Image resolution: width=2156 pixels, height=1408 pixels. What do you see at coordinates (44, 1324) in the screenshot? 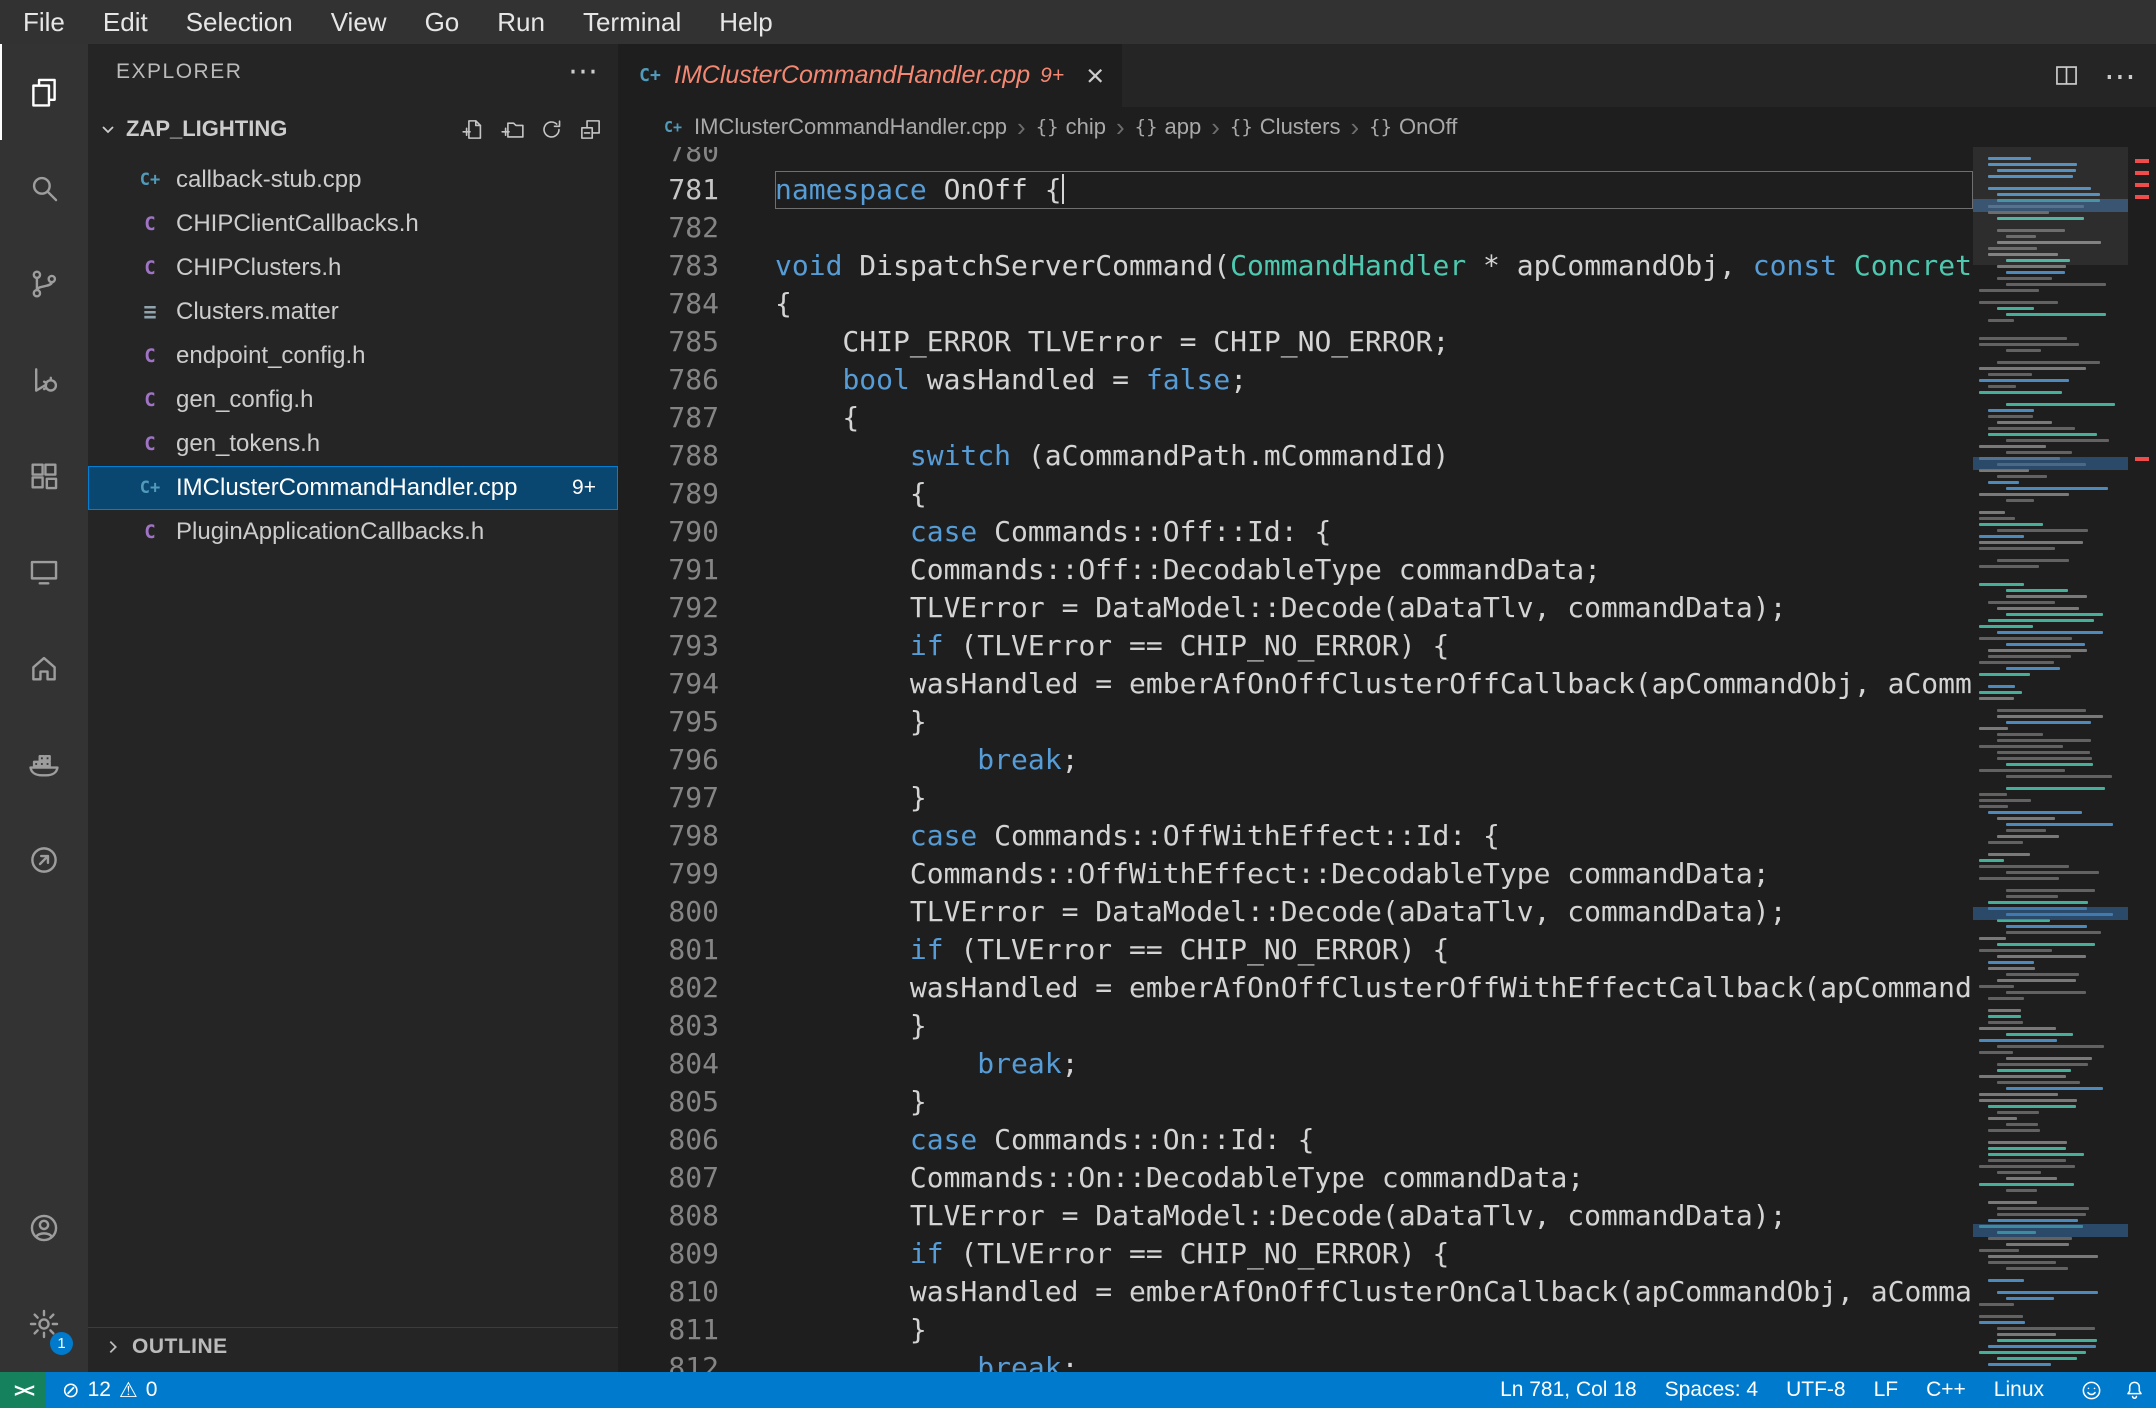
I see `settings-gear-icon: 1` at bounding box center [44, 1324].